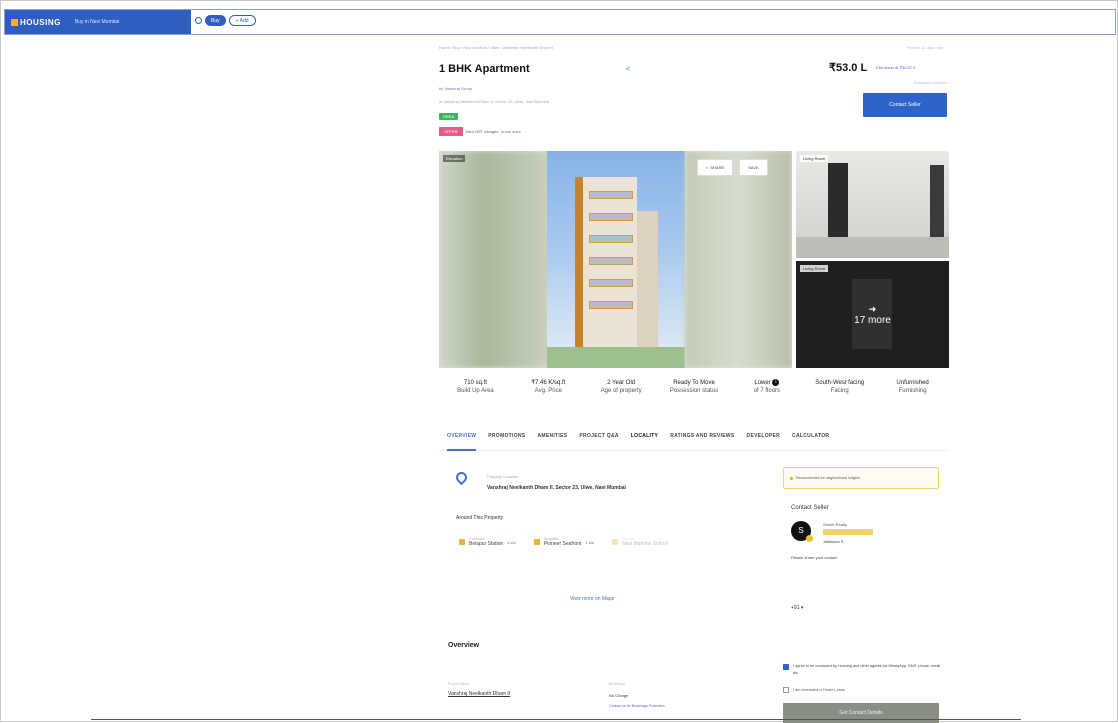 Image resolution: width=1118 pixels, height=723 pixels. I want to click on around-heading: Around This Property, so click(480, 518).